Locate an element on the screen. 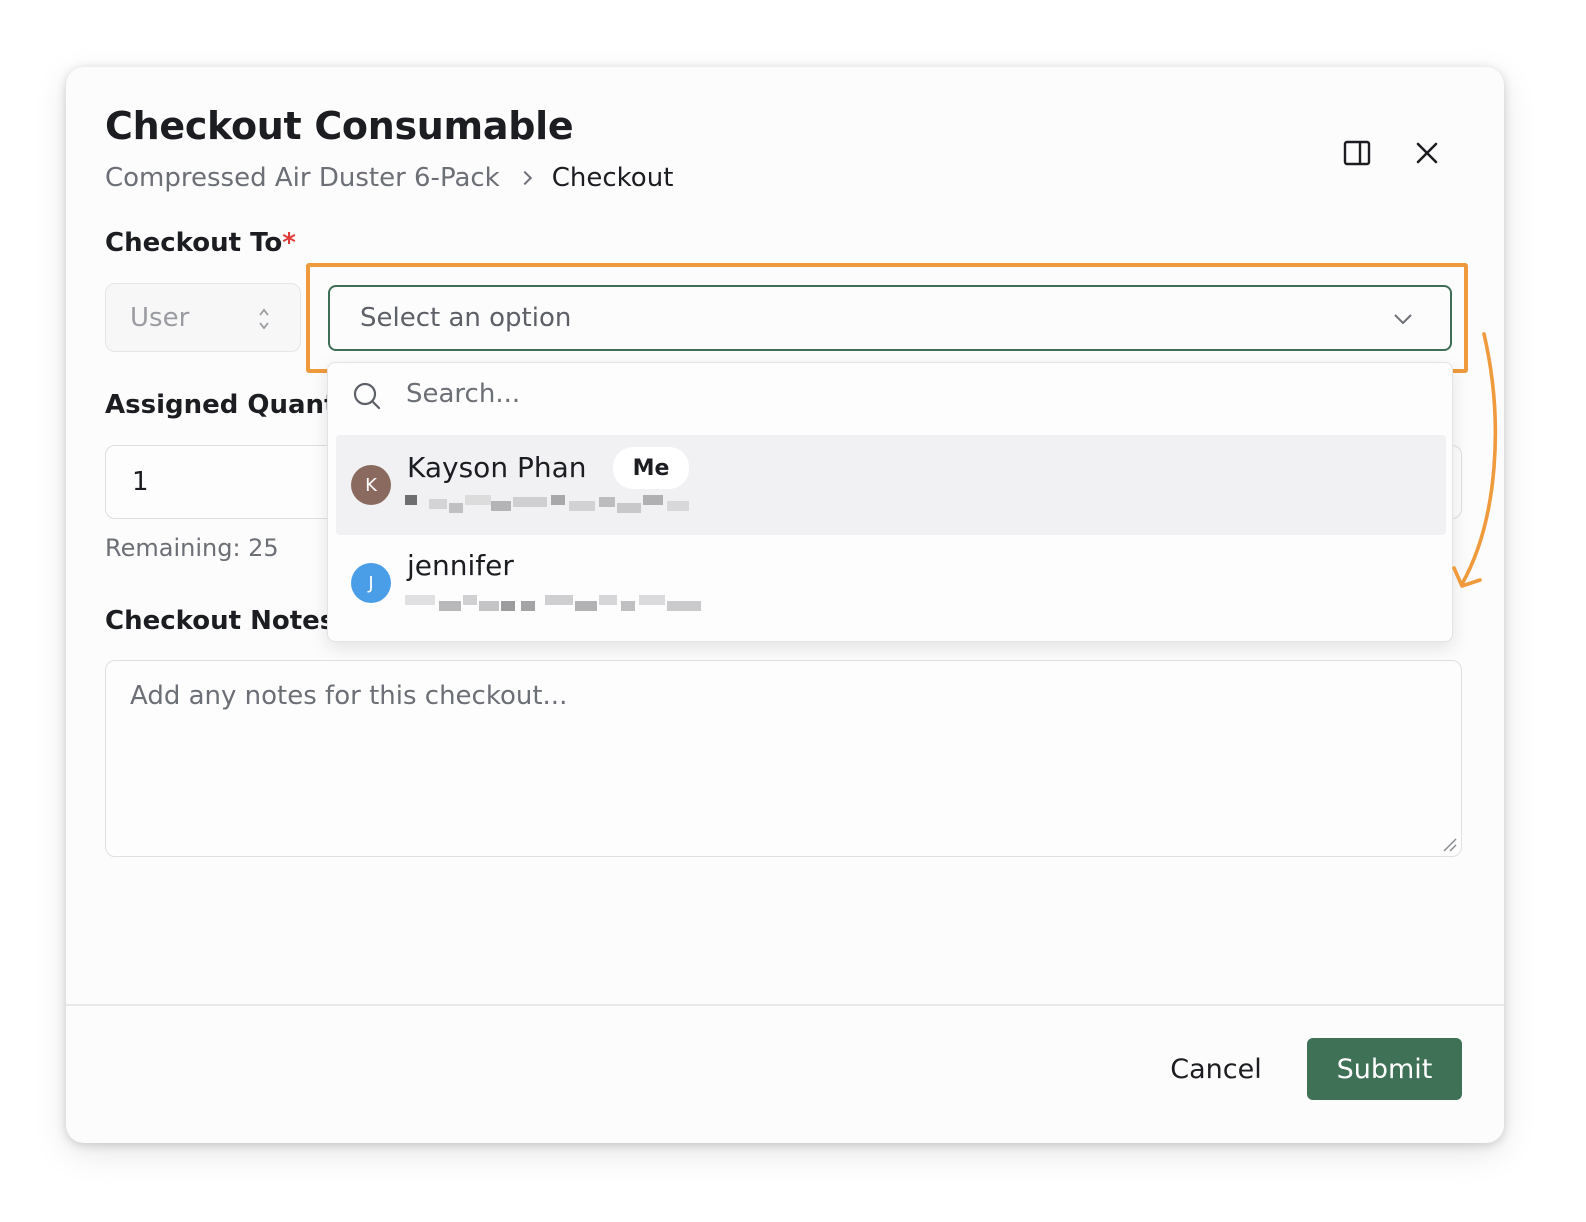 This screenshot has width=1586, height=1222. chevron-right-icon is located at coordinates (524, 178).